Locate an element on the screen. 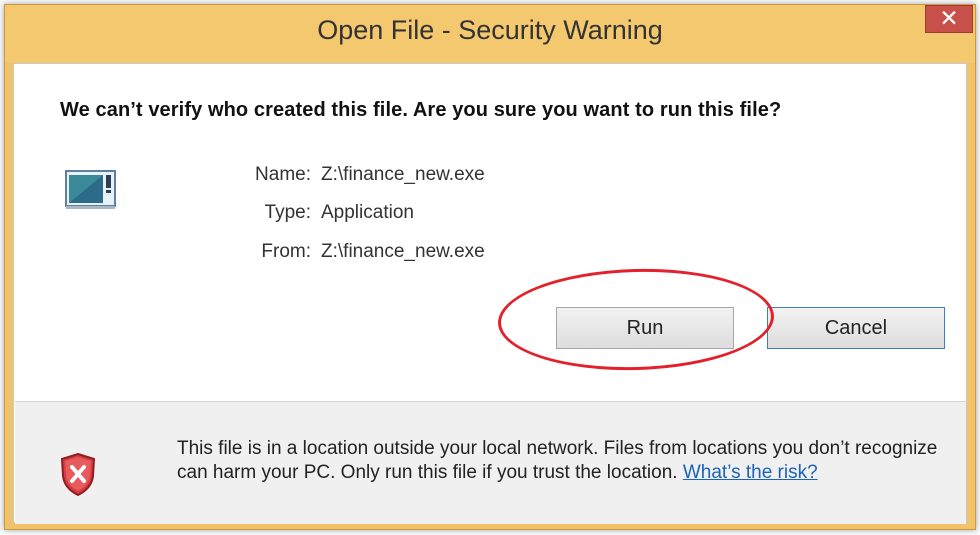 The width and height of the screenshot is (980, 535). name-label: Name: is located at coordinates (283, 174).